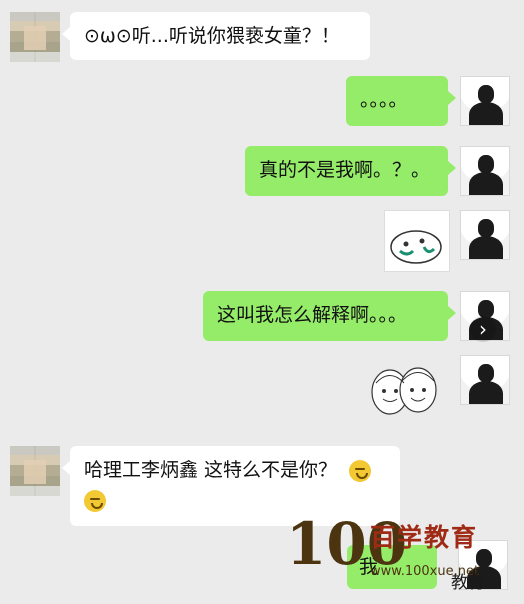  Describe the element at coordinates (384, 100) in the screenshot. I see `message-text: 。。。。` at that location.